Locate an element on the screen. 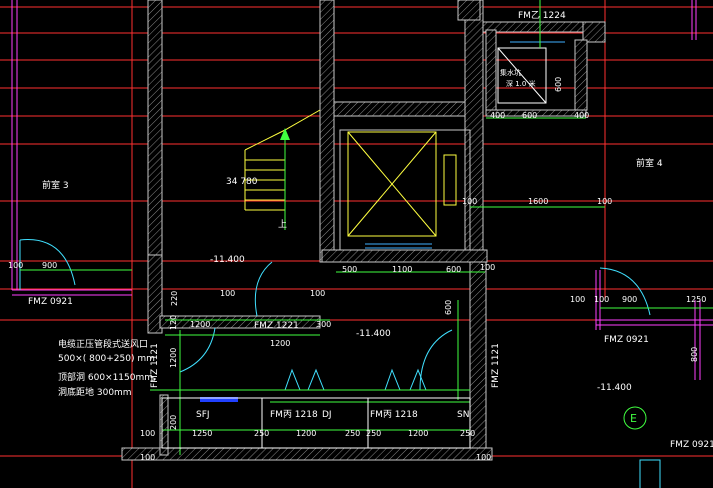 Image resolution: width=713 pixels, height=488 pixels. dim-1100: 1100 is located at coordinates (402, 269).